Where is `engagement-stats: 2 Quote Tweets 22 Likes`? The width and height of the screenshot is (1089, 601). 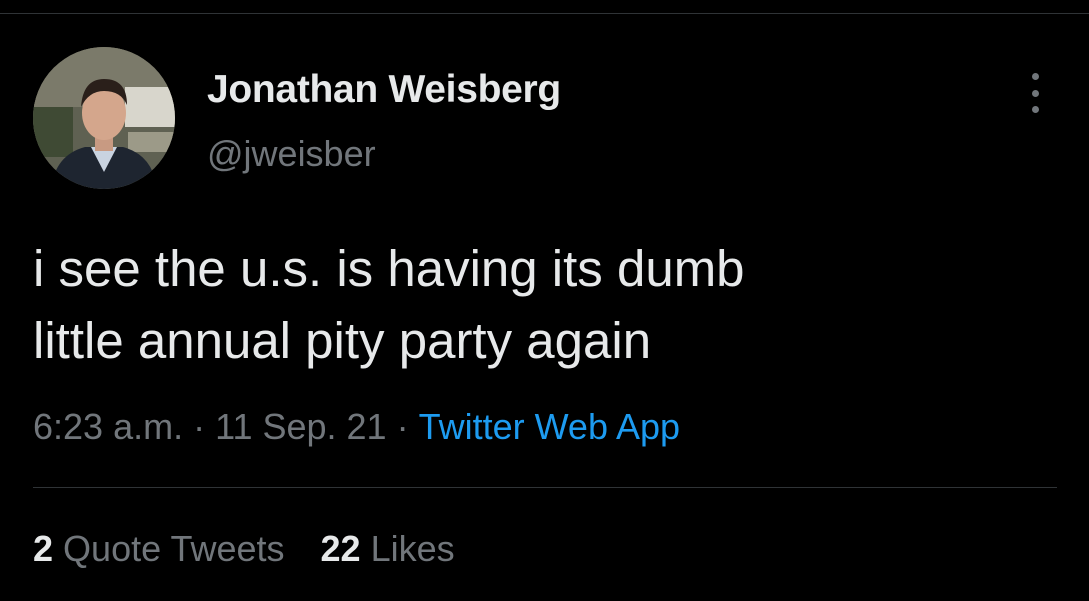 engagement-stats: 2 Quote Tweets 22 Likes is located at coordinates (244, 549).